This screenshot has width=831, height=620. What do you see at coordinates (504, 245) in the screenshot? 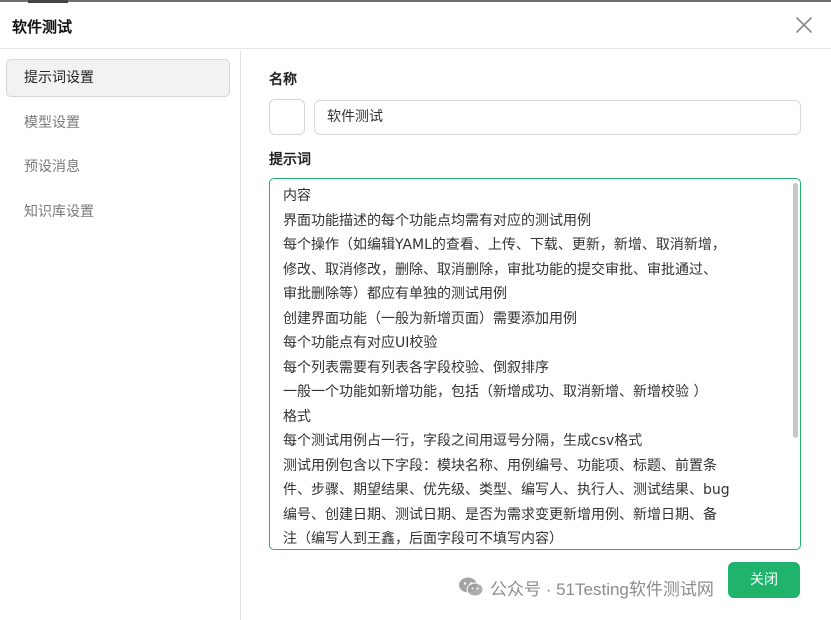
I see `prompt-line: 每个操作（如编辑YAML的查看、上传、下载、更新，新增、取消新增，` at bounding box center [504, 245].